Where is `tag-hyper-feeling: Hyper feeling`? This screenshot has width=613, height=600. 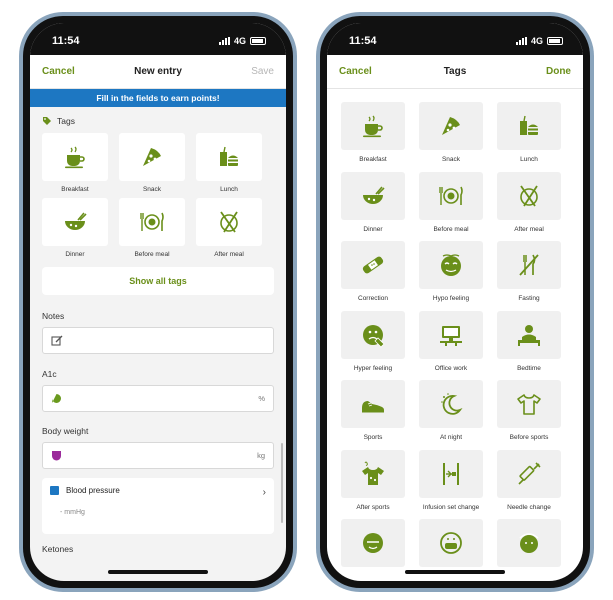
tag-hyper-feeling: Hyper feeling is located at coordinates (373, 345).